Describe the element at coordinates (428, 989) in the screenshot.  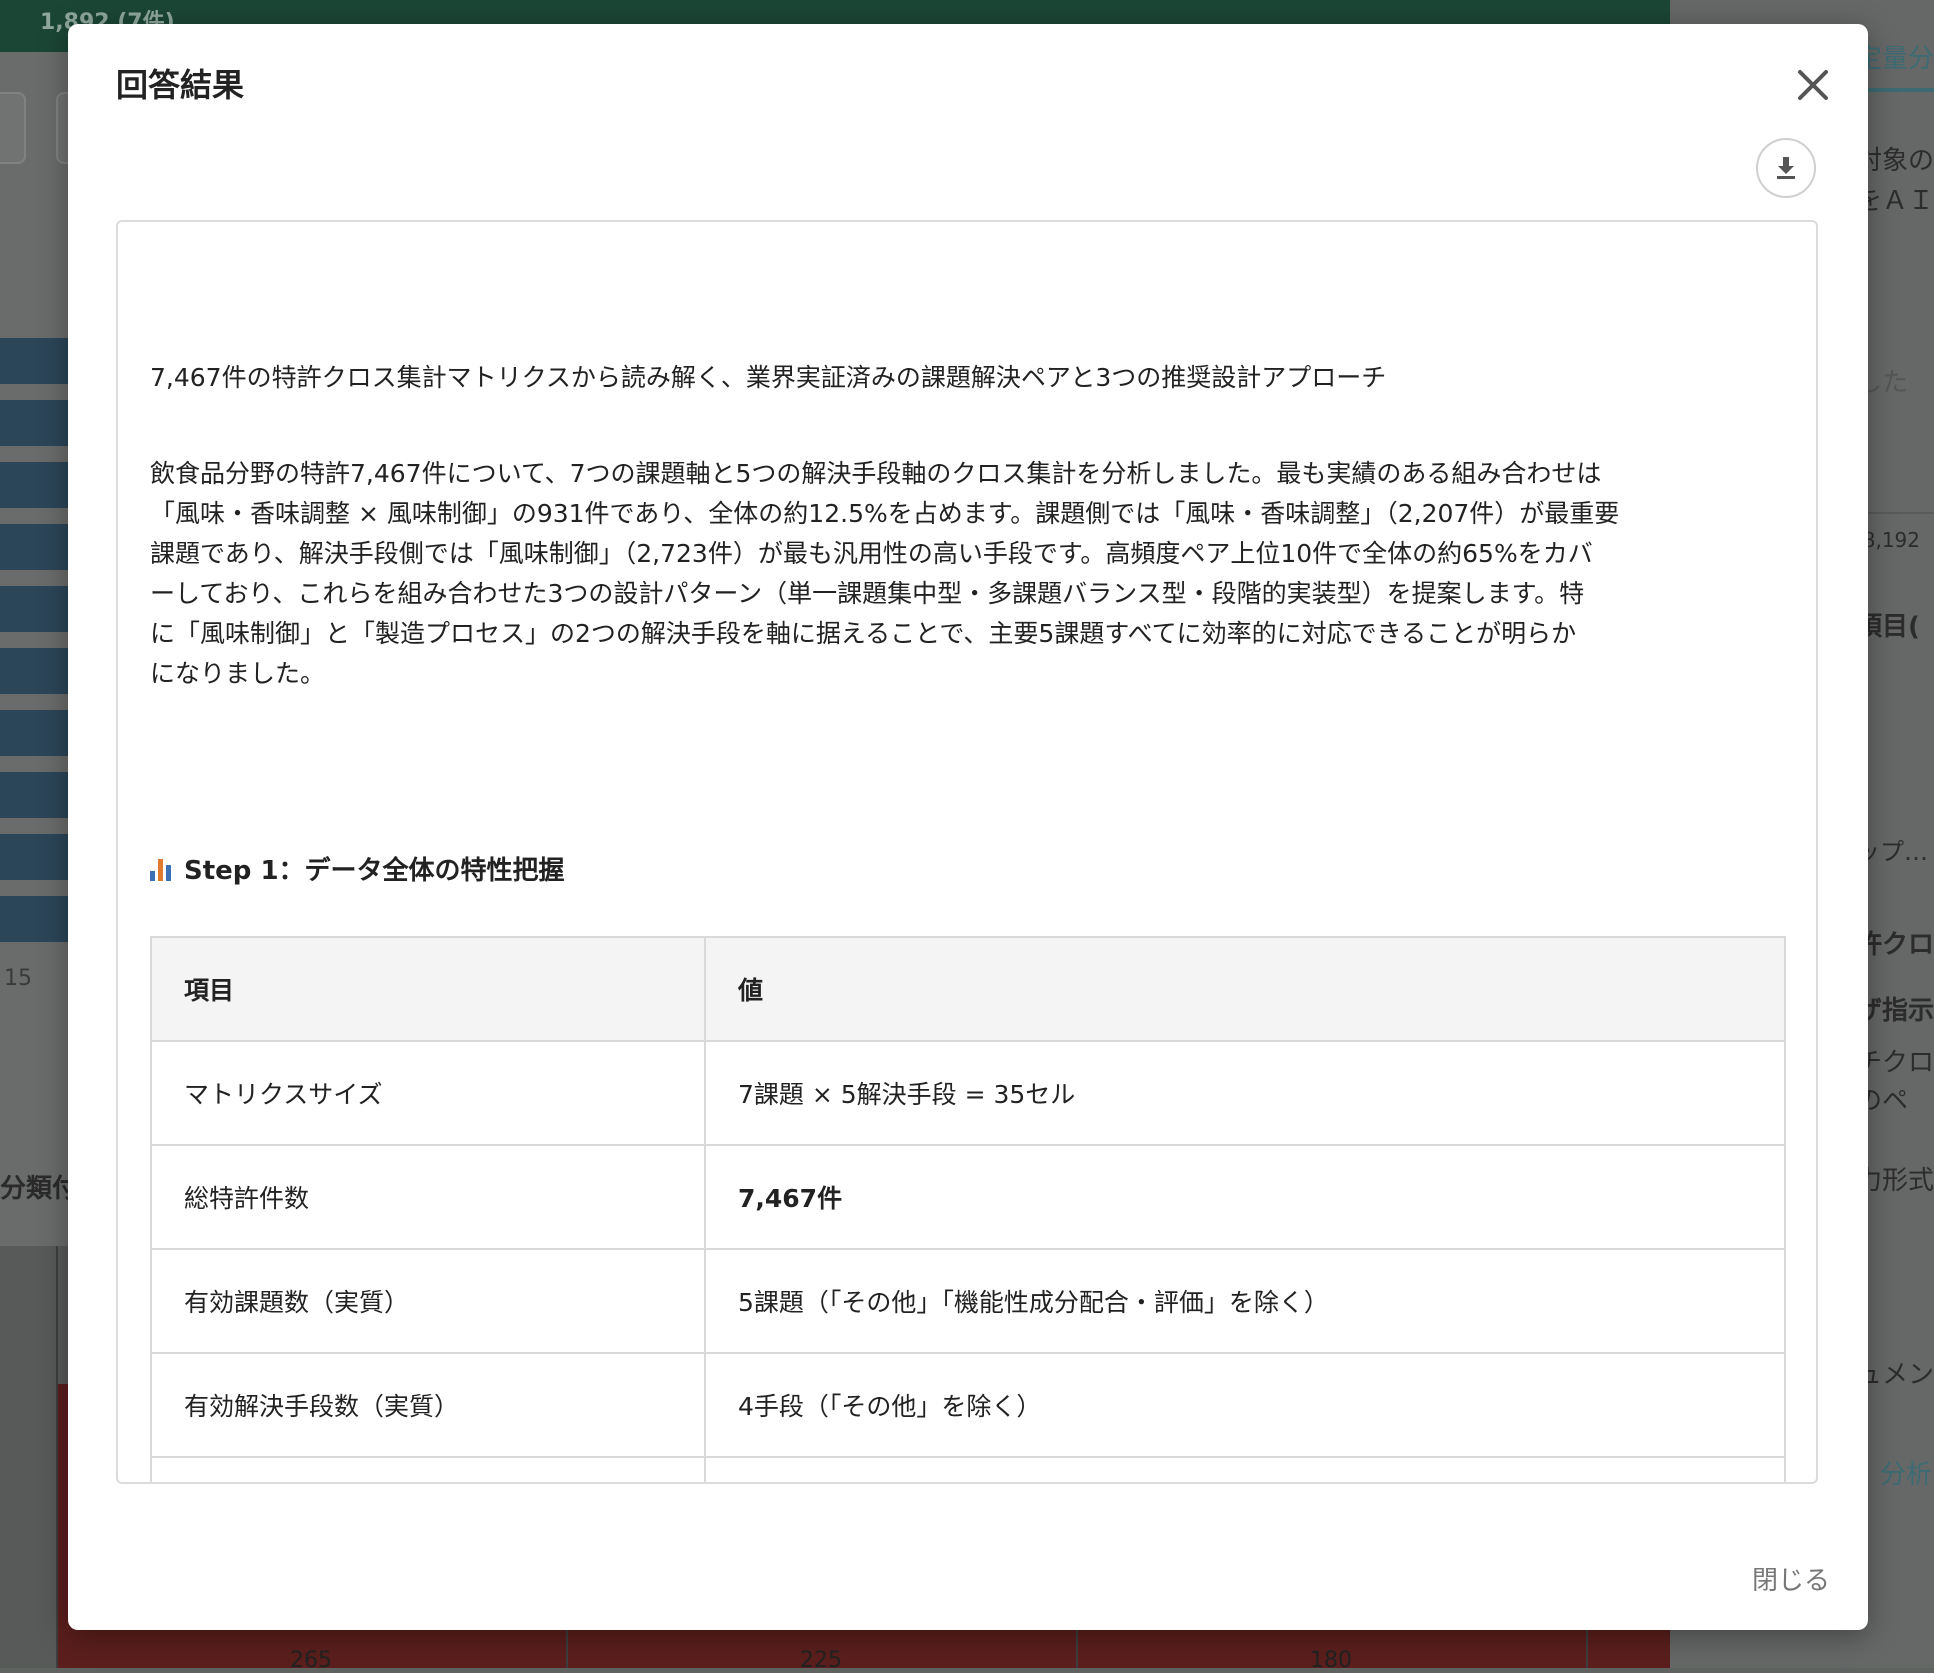
I see `table-header-item: 項目` at that location.